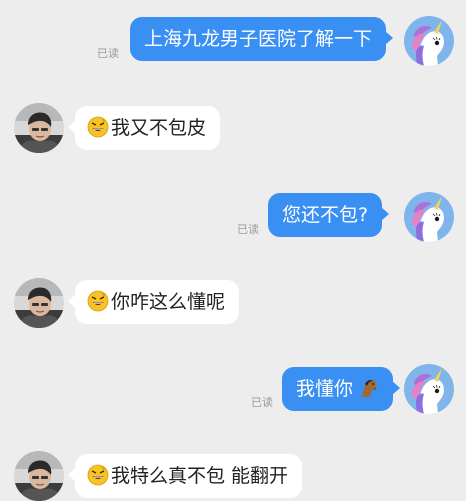 The image size is (466, 501). Describe the element at coordinates (325, 389) in the screenshot. I see `message-text: 我懂你` at that location.